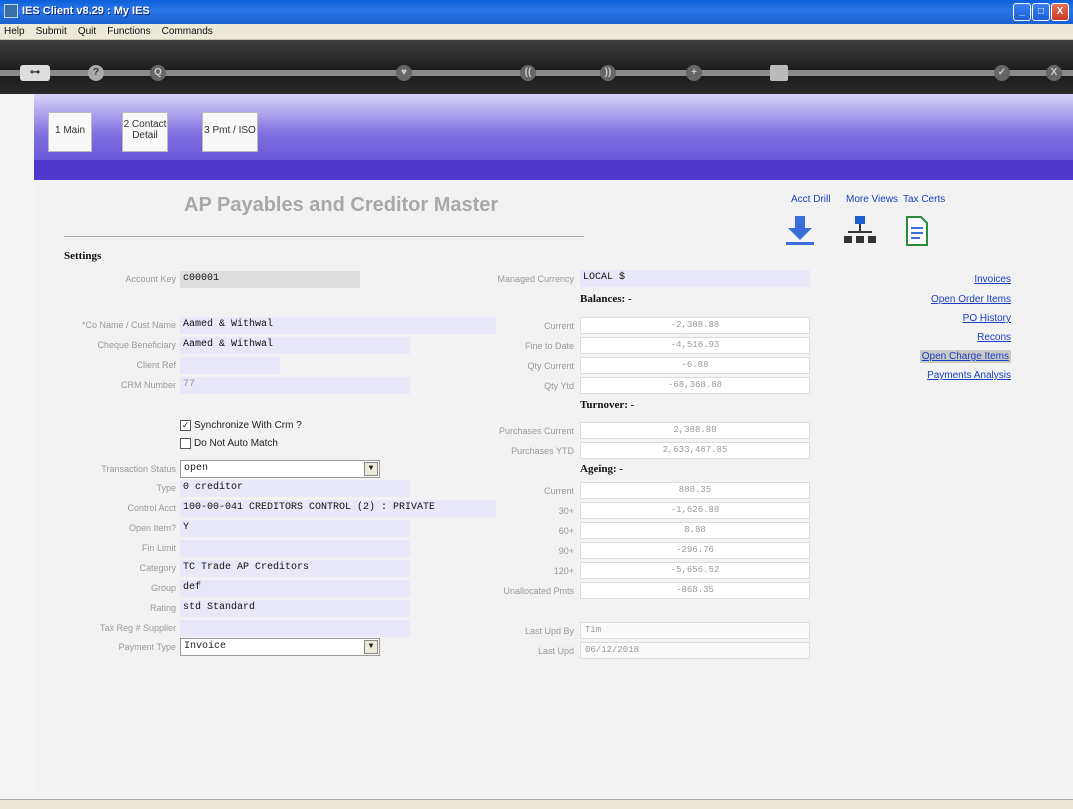 Image resolution: width=1073 pixels, height=809 pixels. Describe the element at coordinates (128, 31) in the screenshot. I see `menu-functions: Functions` at that location.